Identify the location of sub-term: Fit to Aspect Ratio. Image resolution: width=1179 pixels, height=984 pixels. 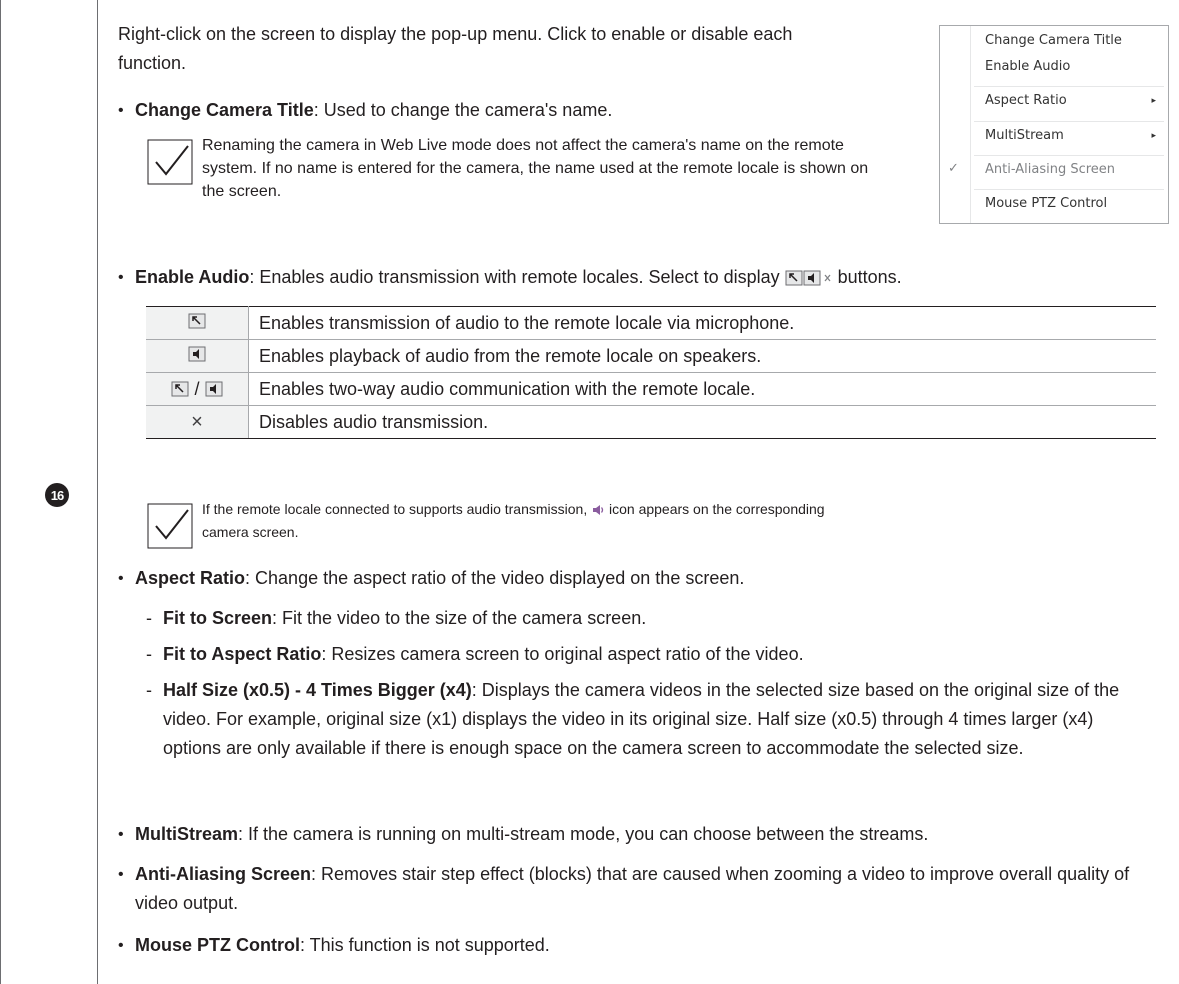
(242, 654).